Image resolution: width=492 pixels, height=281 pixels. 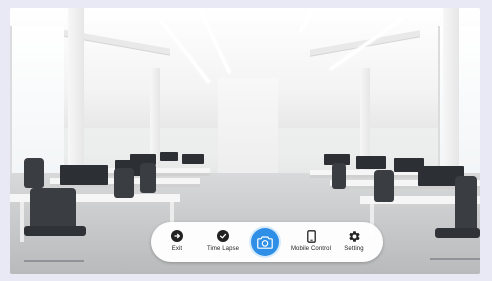 I want to click on setting-button: Setting, so click(x=354, y=242).